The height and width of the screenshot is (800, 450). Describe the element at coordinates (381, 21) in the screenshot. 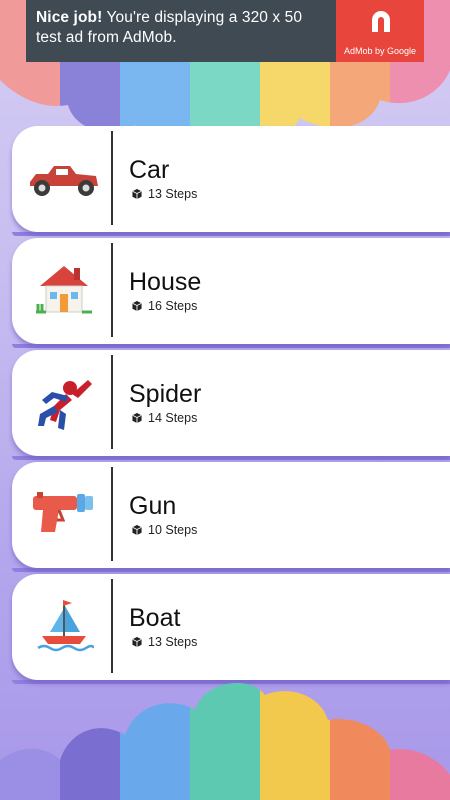

I see `admob-icon` at that location.